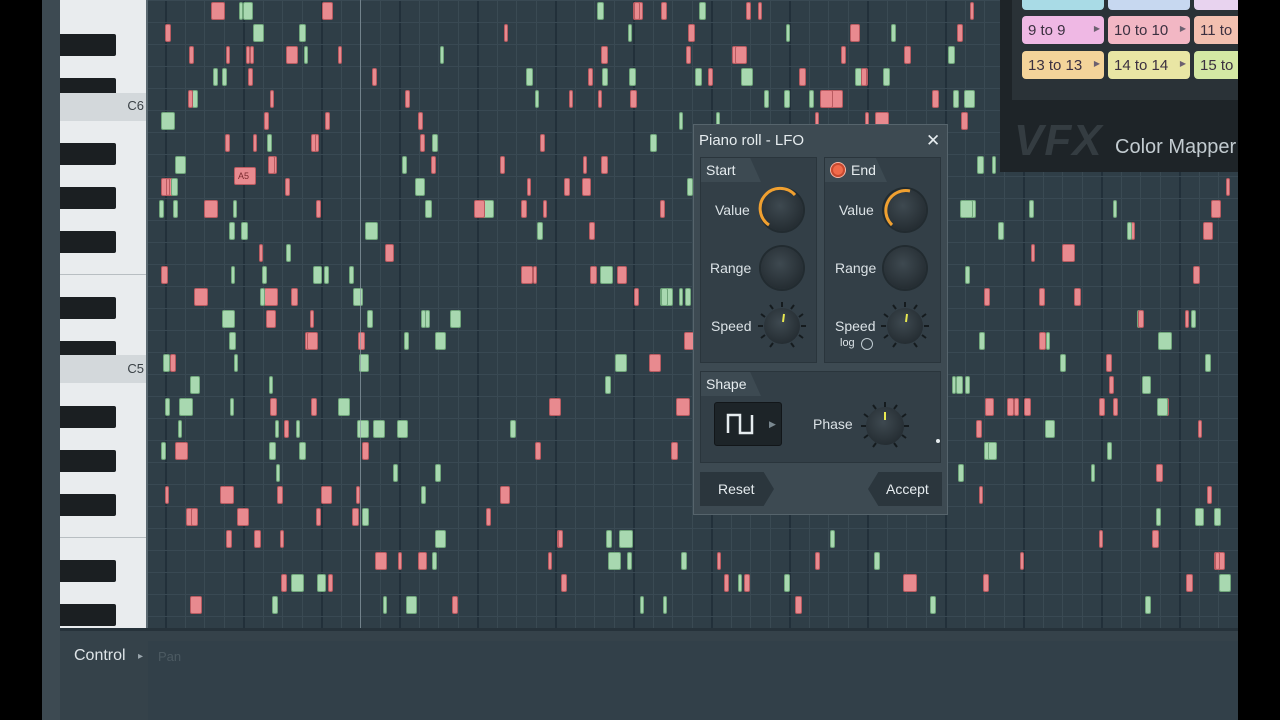 This screenshot has width=1280, height=720. What do you see at coordinates (780, 208) in the screenshot?
I see `start-value-knob` at bounding box center [780, 208].